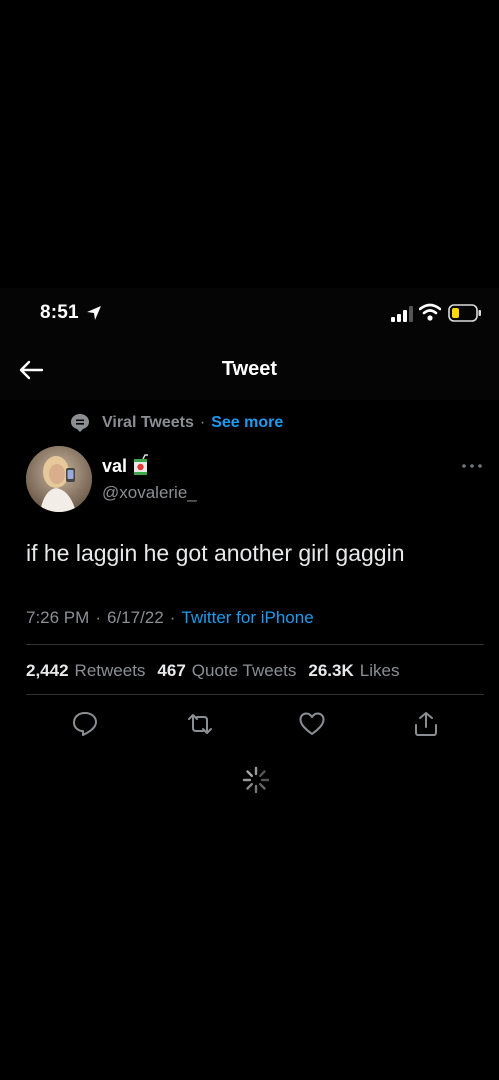 Image resolution: width=499 pixels, height=1080 pixels. What do you see at coordinates (330, 671) in the screenshot?
I see `likes-count: 26.3K` at bounding box center [330, 671].